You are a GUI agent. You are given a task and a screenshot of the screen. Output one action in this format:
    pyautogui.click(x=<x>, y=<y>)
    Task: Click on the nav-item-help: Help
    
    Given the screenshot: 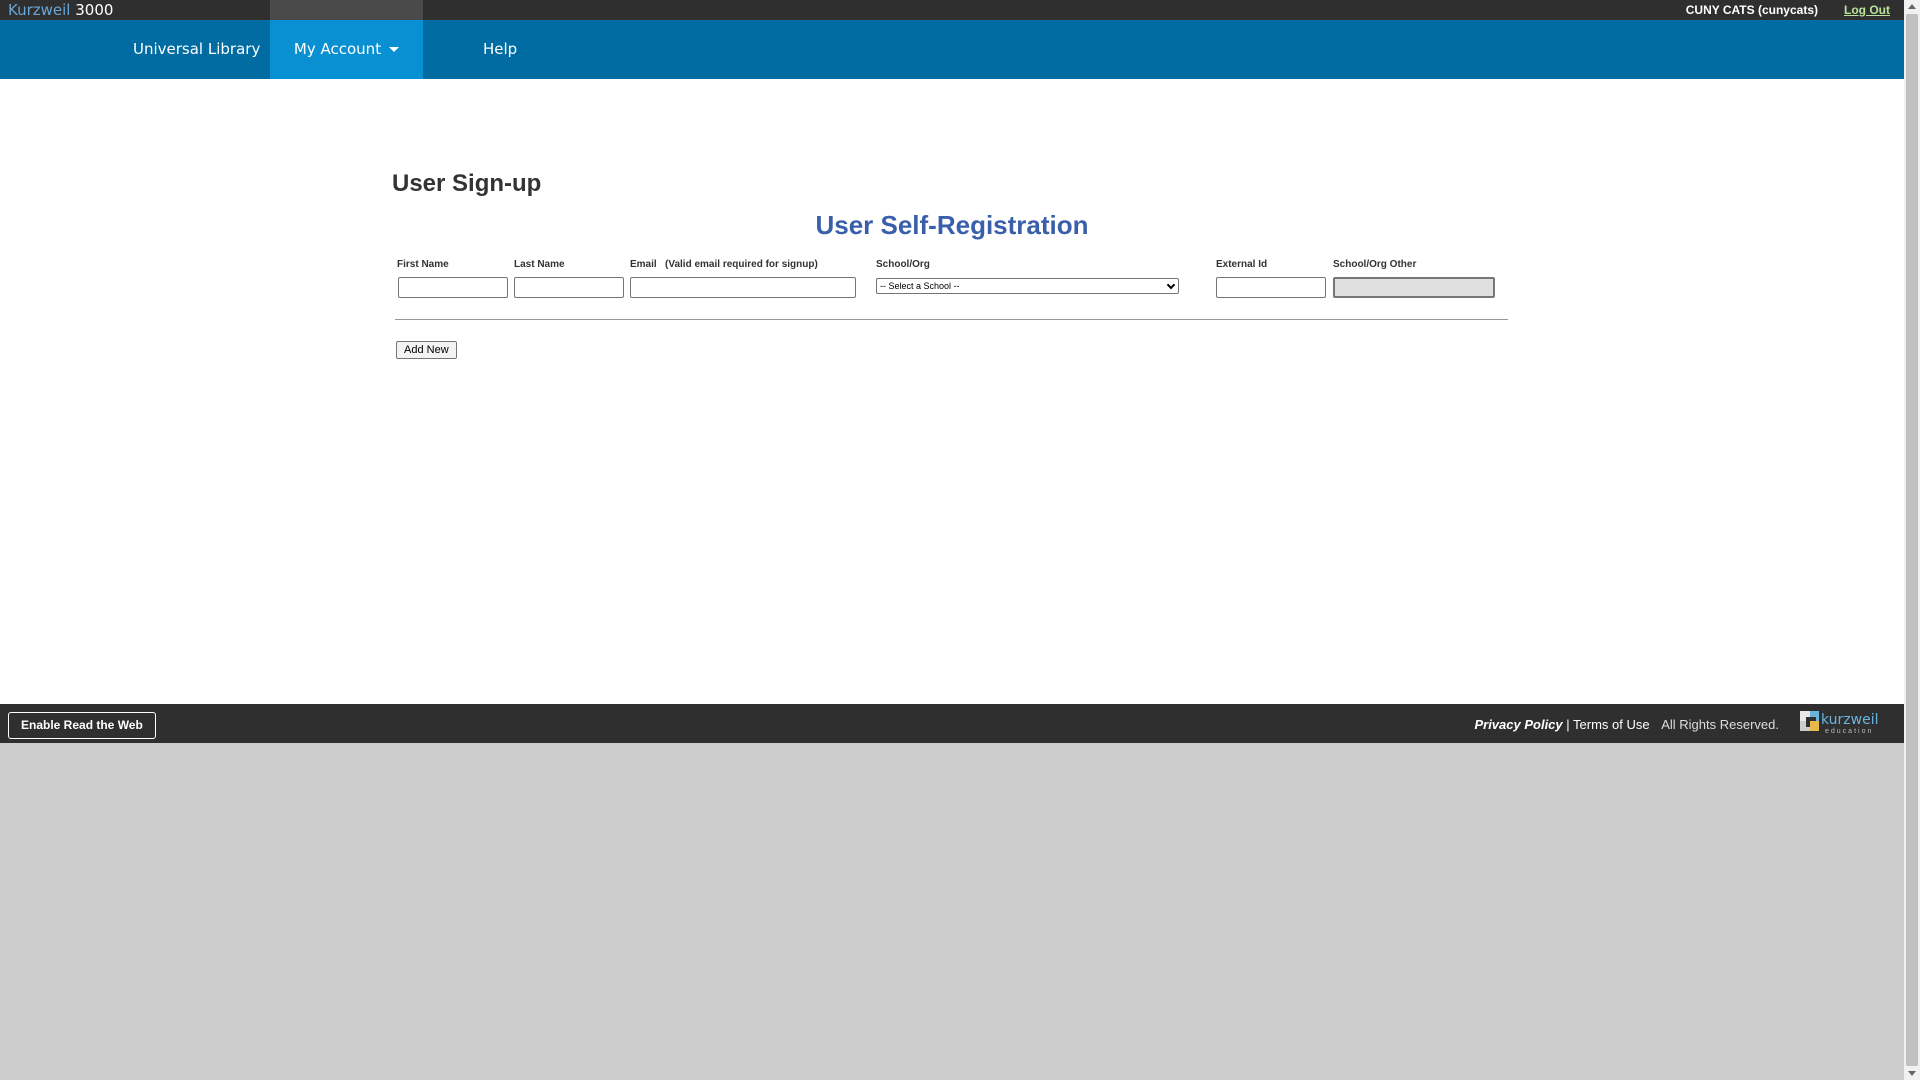 What is the action you would take?
    pyautogui.click(x=500, y=49)
    